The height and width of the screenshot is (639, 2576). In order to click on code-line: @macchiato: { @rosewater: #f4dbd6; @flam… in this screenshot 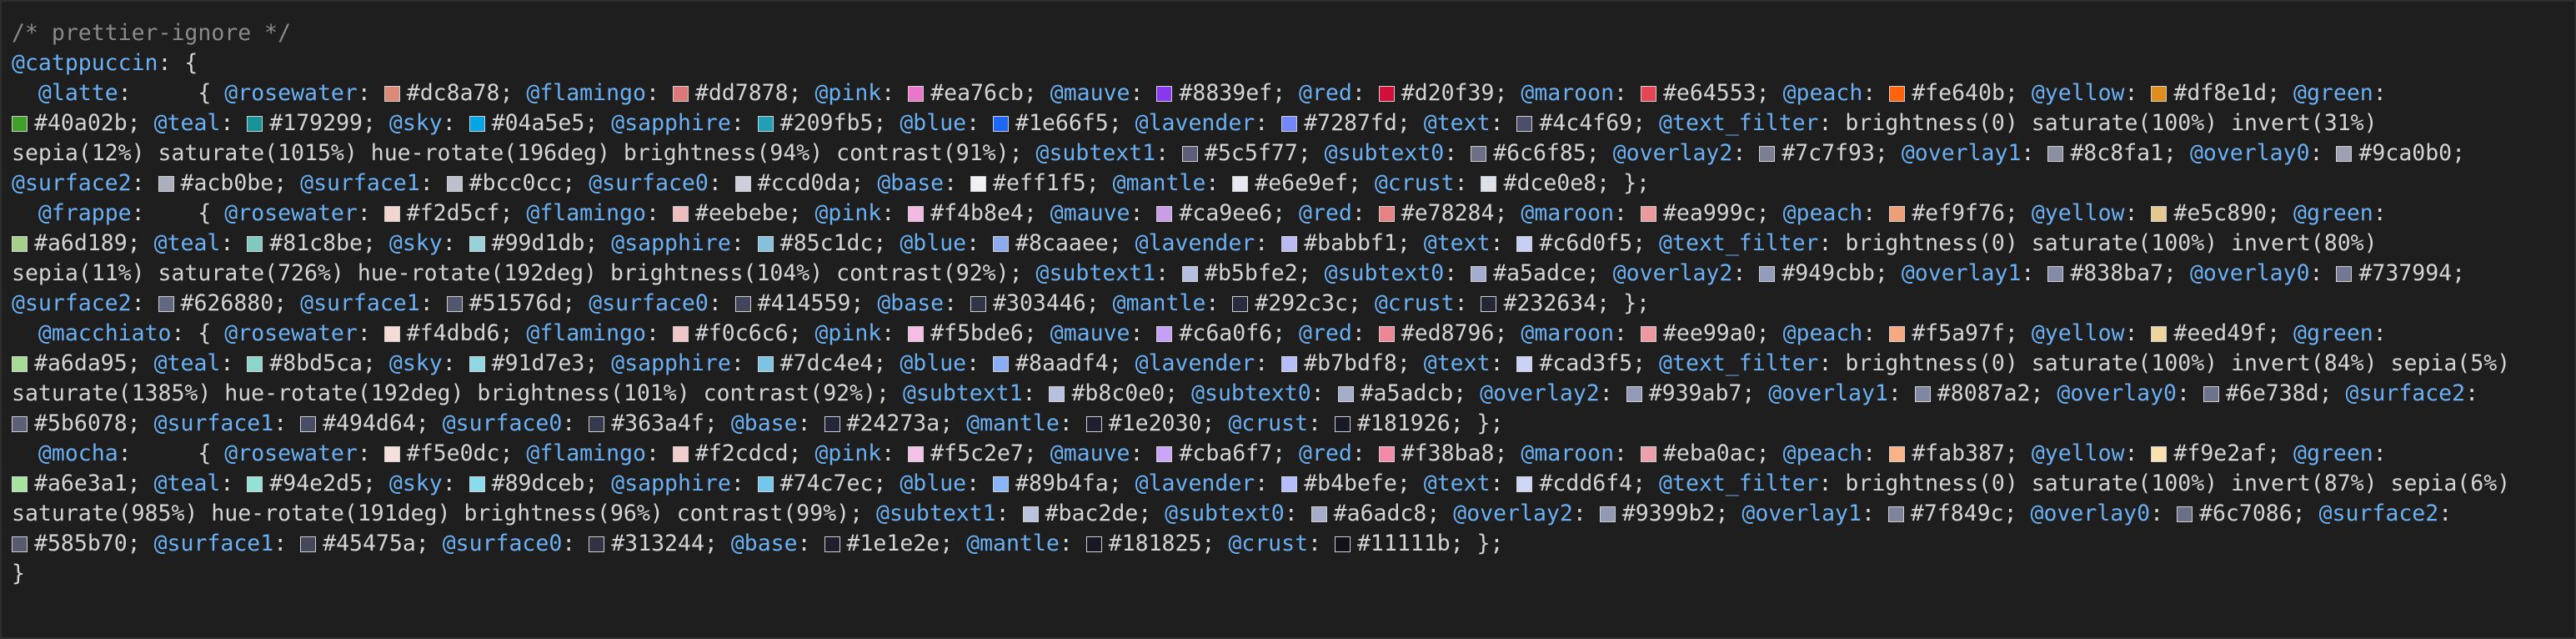, I will do `click(1261, 334)`.